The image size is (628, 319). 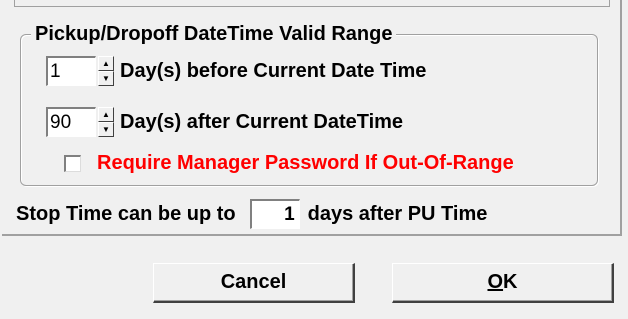 I want to click on ok-mnemonic: O, so click(x=495, y=282).